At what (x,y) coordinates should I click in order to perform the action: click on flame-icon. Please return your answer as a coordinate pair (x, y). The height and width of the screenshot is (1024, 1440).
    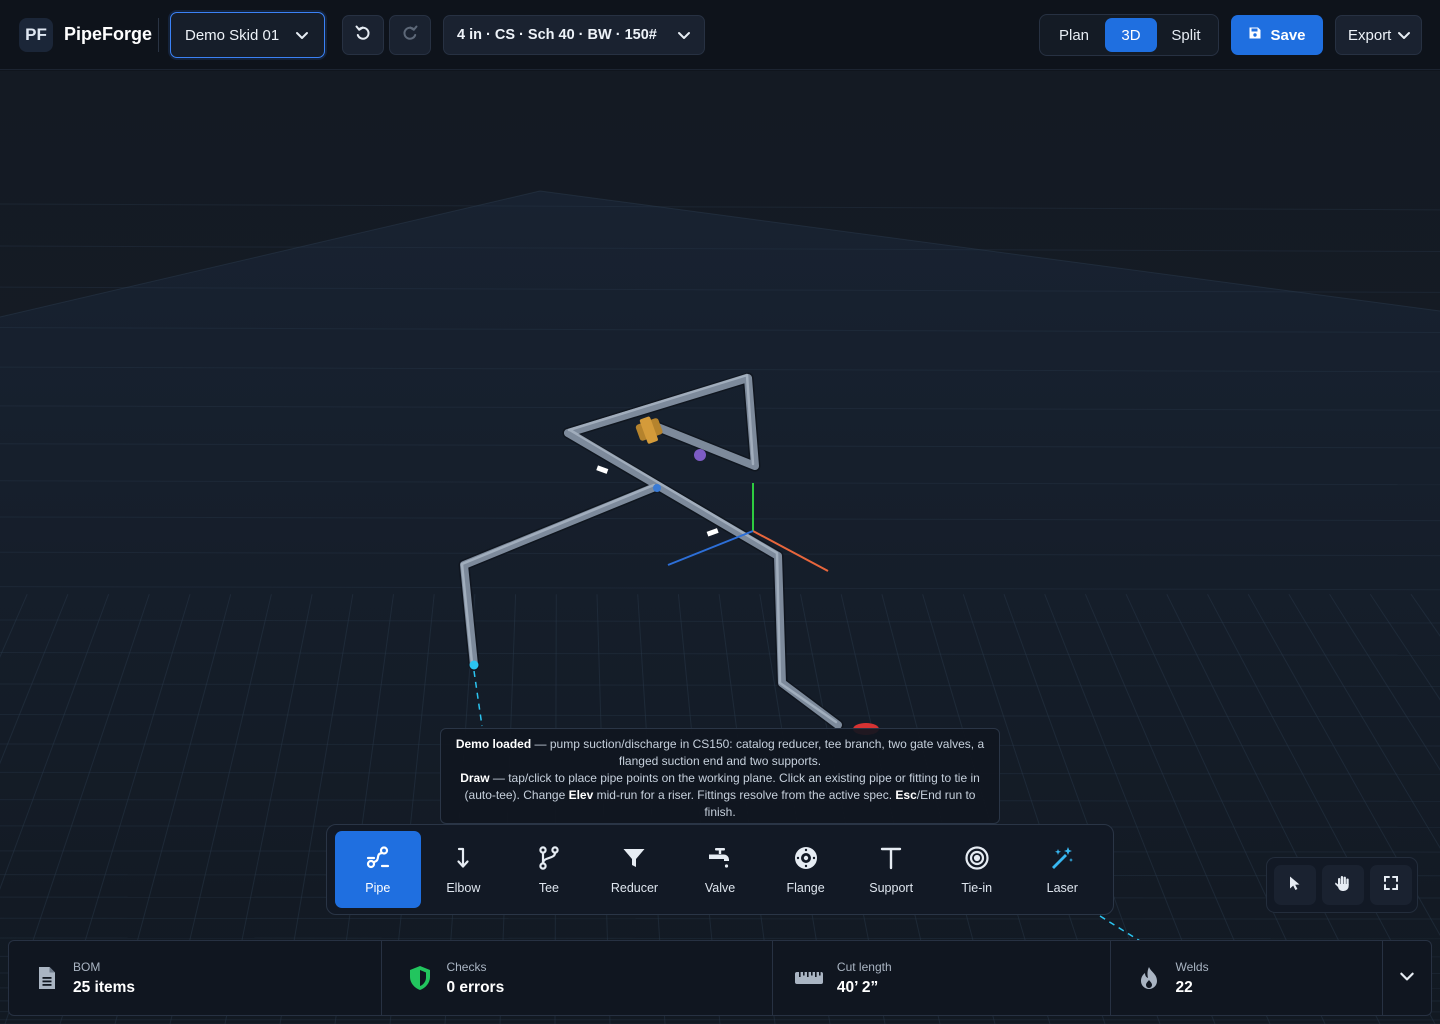
    Looking at the image, I should click on (1149, 978).